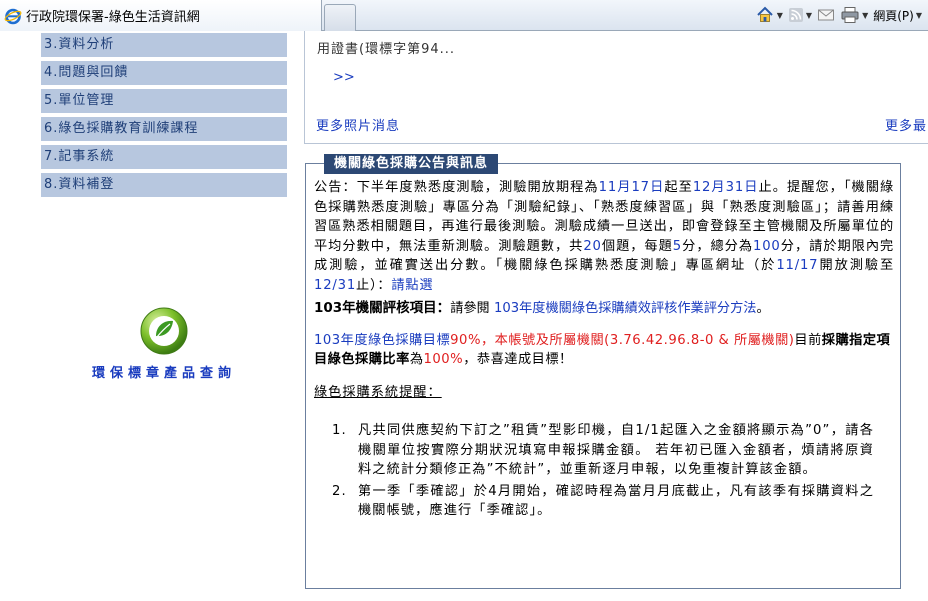 The image size is (928, 601). I want to click on evaluation-items: 103年機關評核項目：請參閱 103年度機關綠色採購績效評核作業評分方法。, so click(542, 308).